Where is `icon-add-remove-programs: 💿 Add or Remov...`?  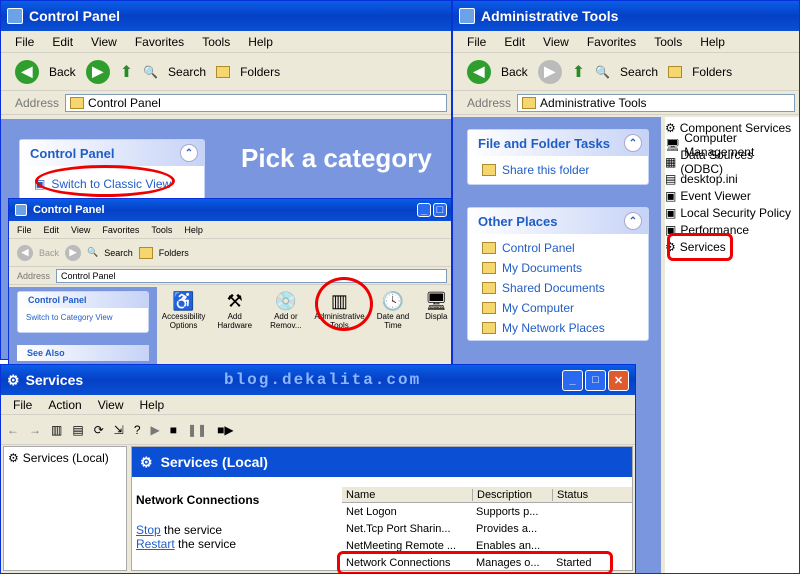
icon-add-remove-programs: 💿 Add or Remov... is located at coordinates (285, 310).